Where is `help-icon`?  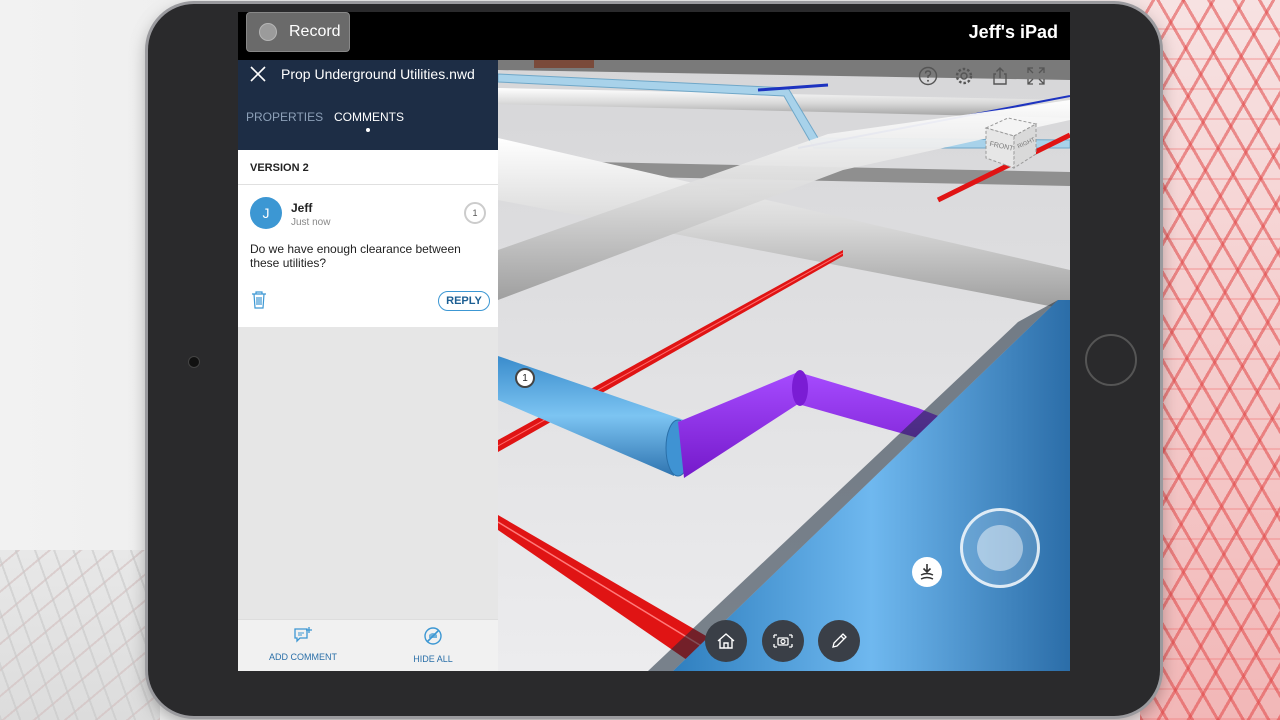
help-icon is located at coordinates (928, 76).